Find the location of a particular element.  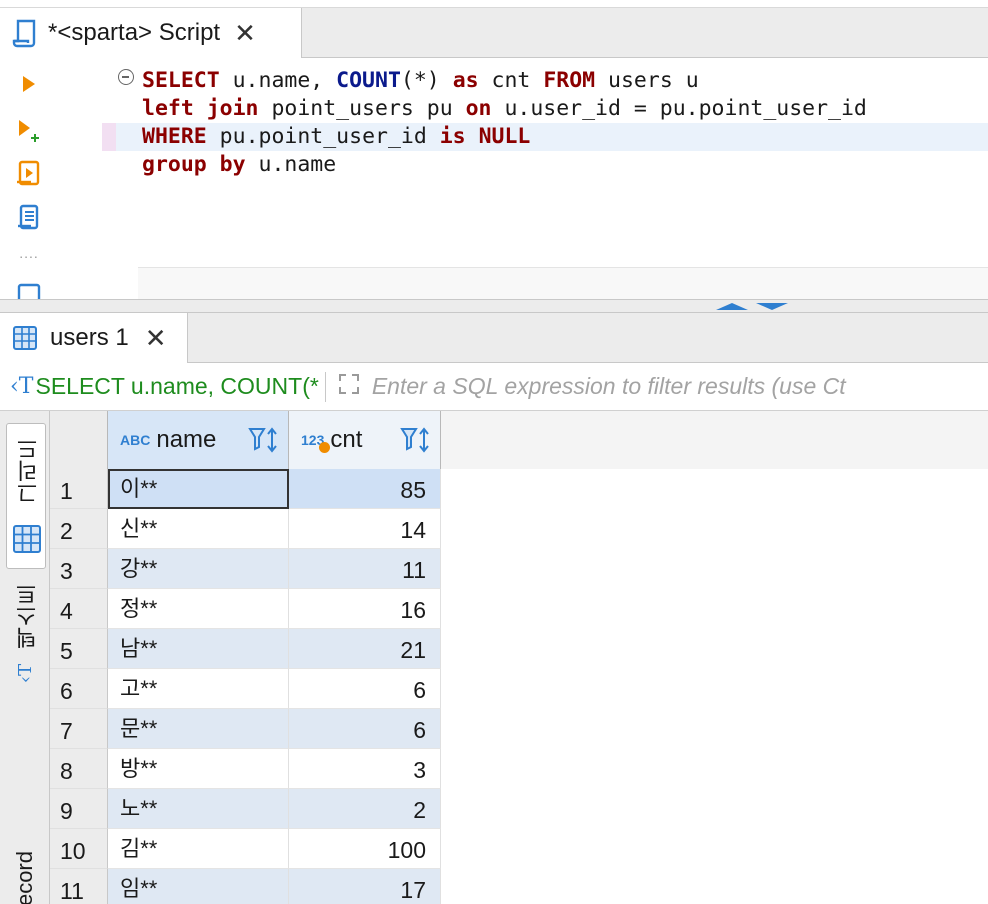

cell-cnt: 11 is located at coordinates (365, 569).